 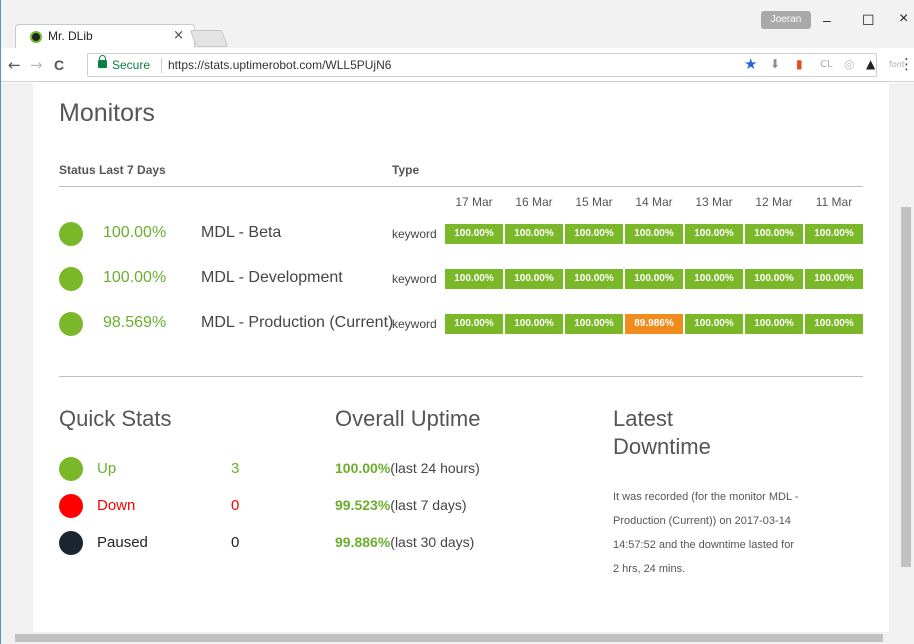 What do you see at coordinates (654, 202) in the screenshot?
I see `date-label: 14 Mar` at bounding box center [654, 202].